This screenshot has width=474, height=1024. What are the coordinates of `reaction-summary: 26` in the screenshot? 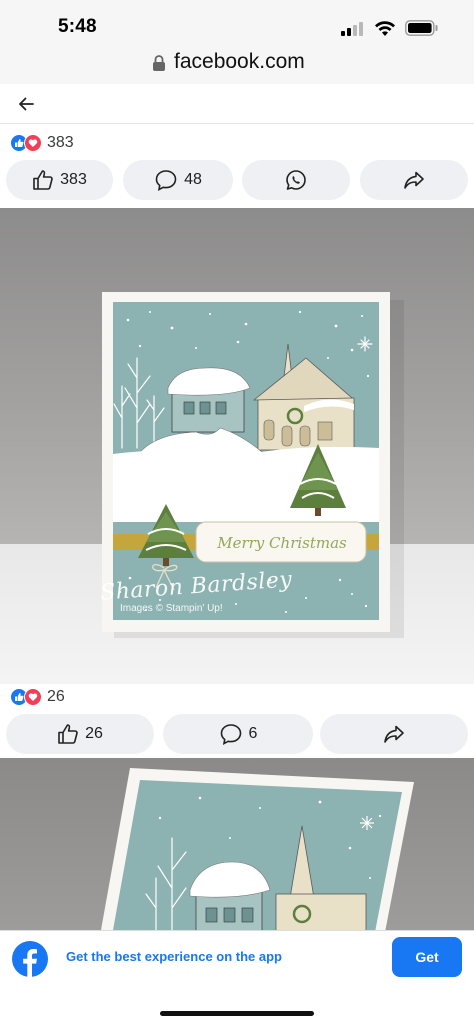 It's located at (37, 697).